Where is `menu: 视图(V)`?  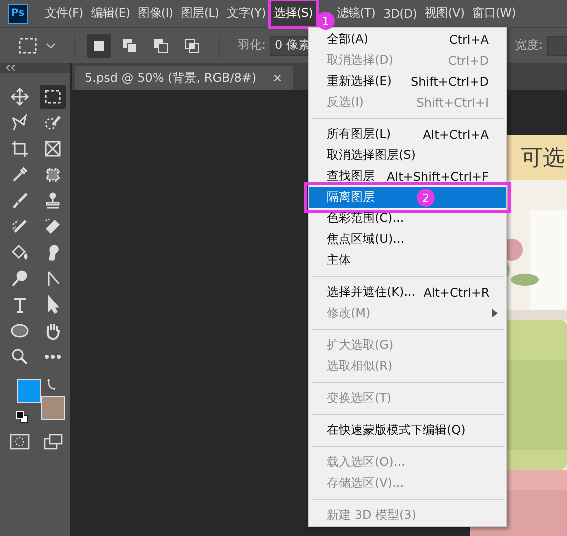 menu: 视图(V) is located at coordinates (445, 13).